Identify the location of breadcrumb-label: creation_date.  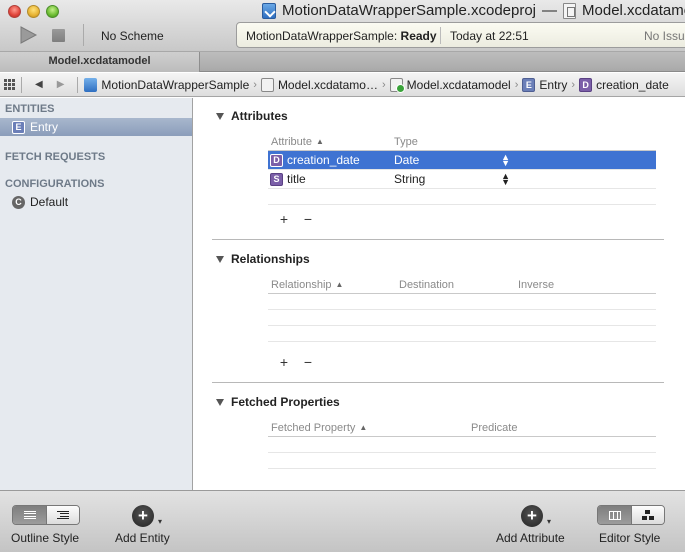
(632, 84).